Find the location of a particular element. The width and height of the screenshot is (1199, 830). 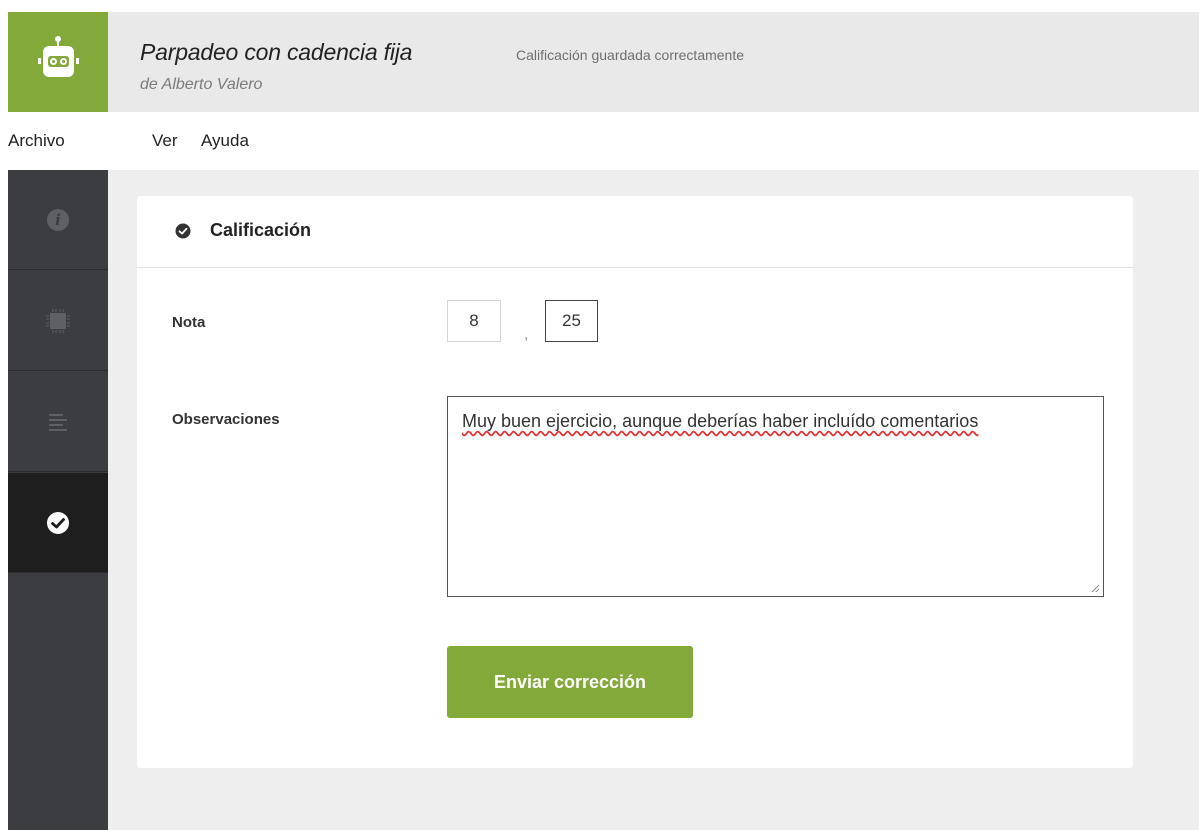

nota-label: Nota is located at coordinates (189, 322).